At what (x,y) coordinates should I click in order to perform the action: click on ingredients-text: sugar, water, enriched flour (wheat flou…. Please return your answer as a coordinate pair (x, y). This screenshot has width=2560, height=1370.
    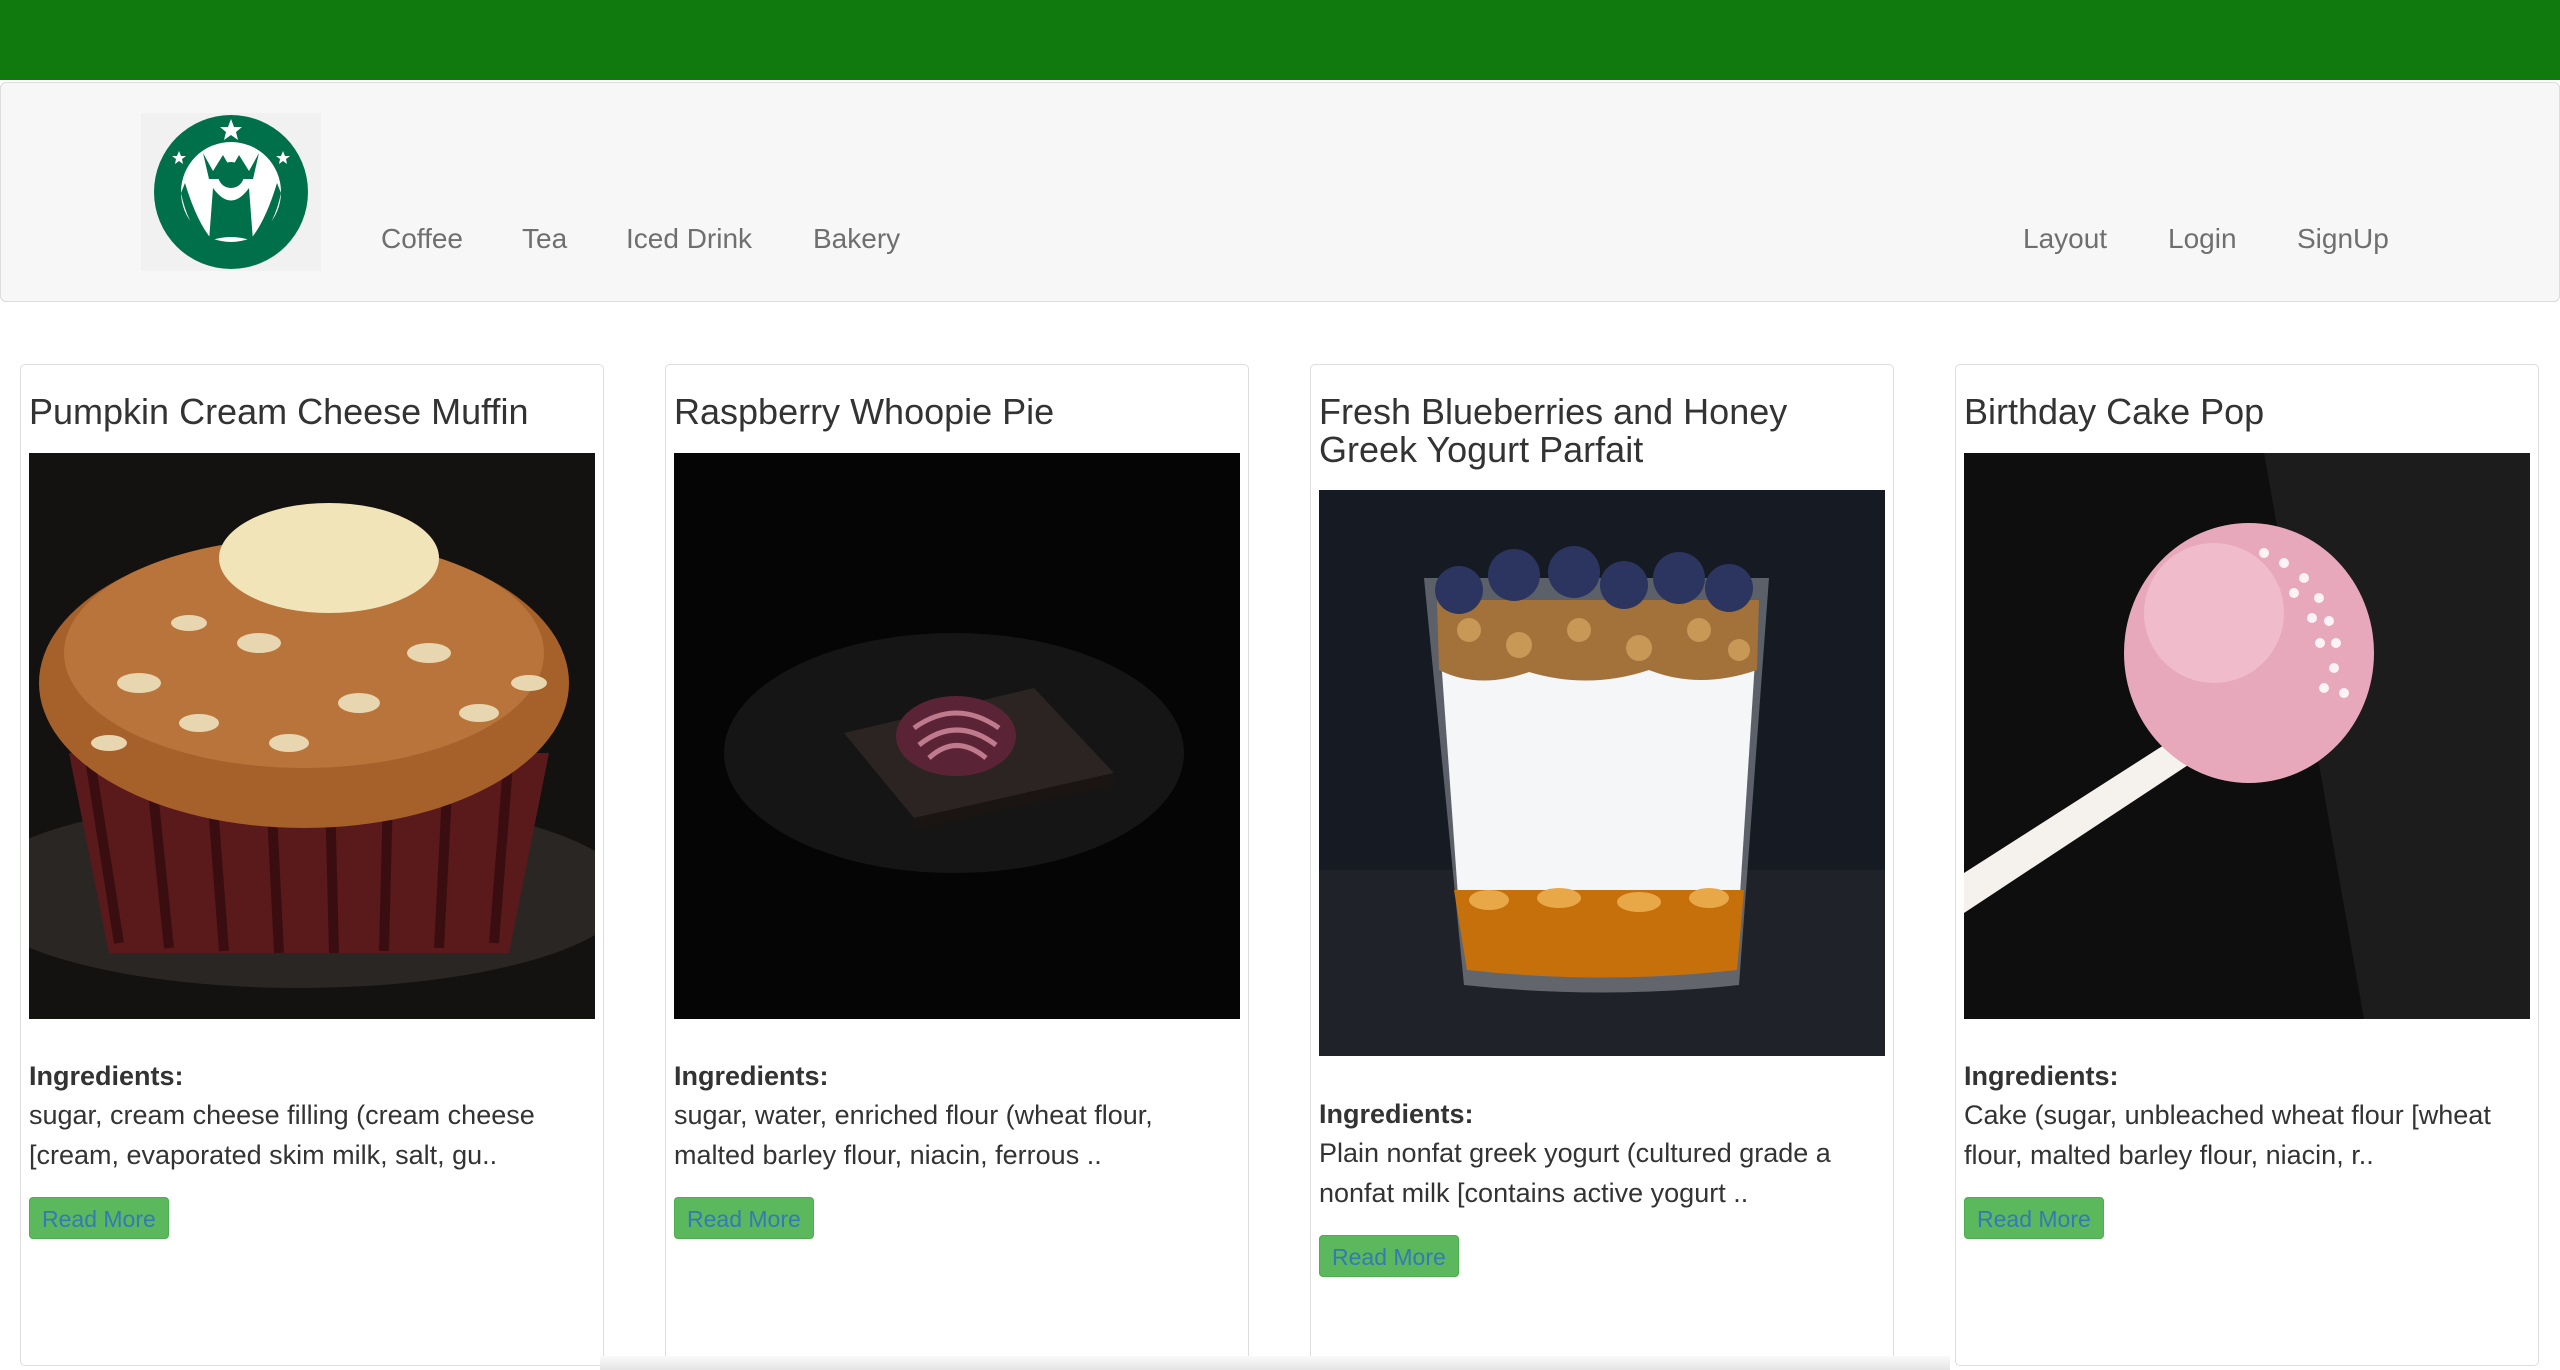
    Looking at the image, I should click on (913, 1135).